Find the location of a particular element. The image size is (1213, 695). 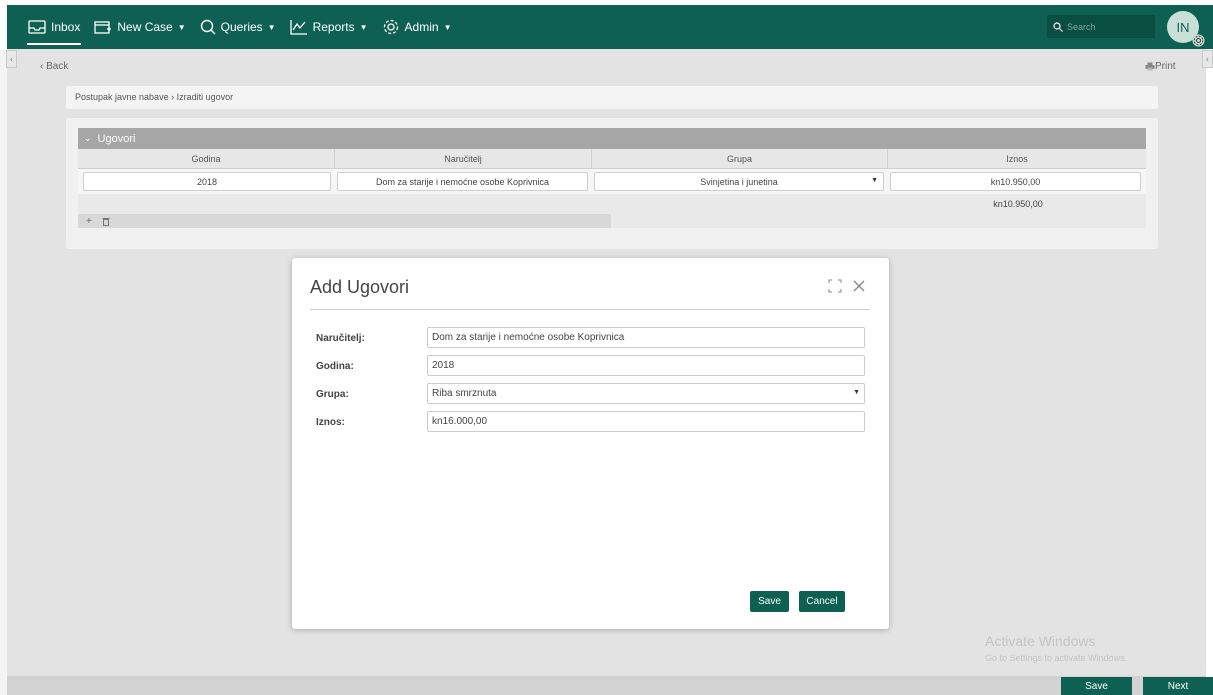

cell-iznos: kn10.950,00 is located at coordinates (1015, 181).